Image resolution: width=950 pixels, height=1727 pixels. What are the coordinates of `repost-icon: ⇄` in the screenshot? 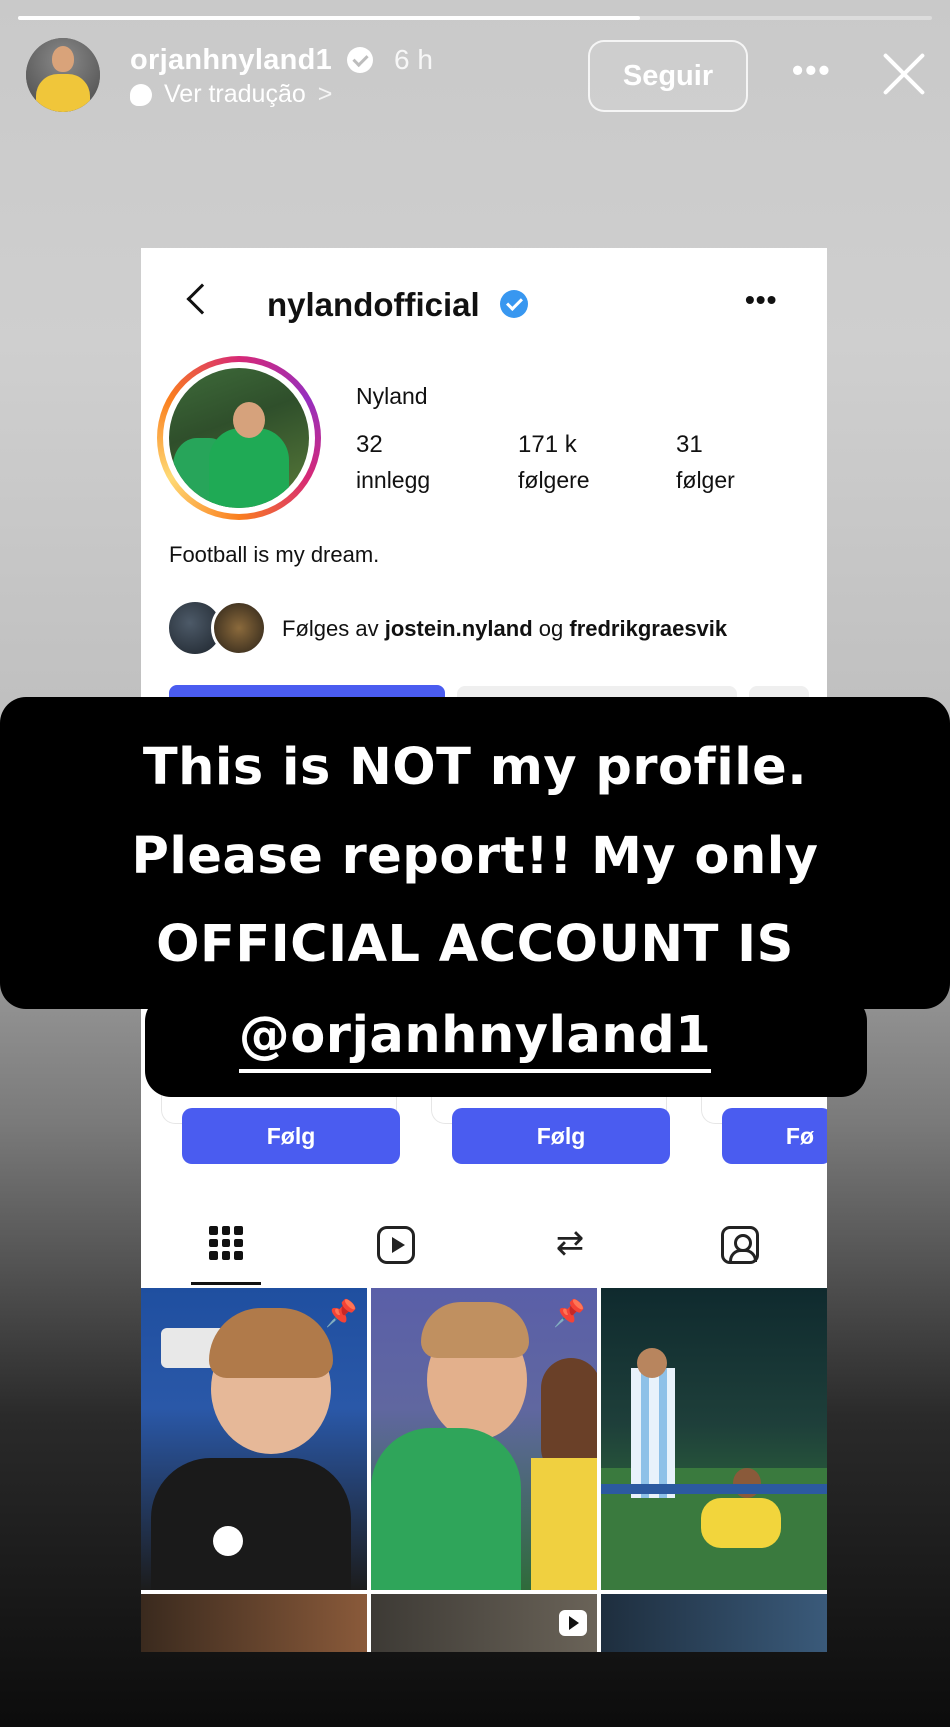 It's located at (570, 1243).